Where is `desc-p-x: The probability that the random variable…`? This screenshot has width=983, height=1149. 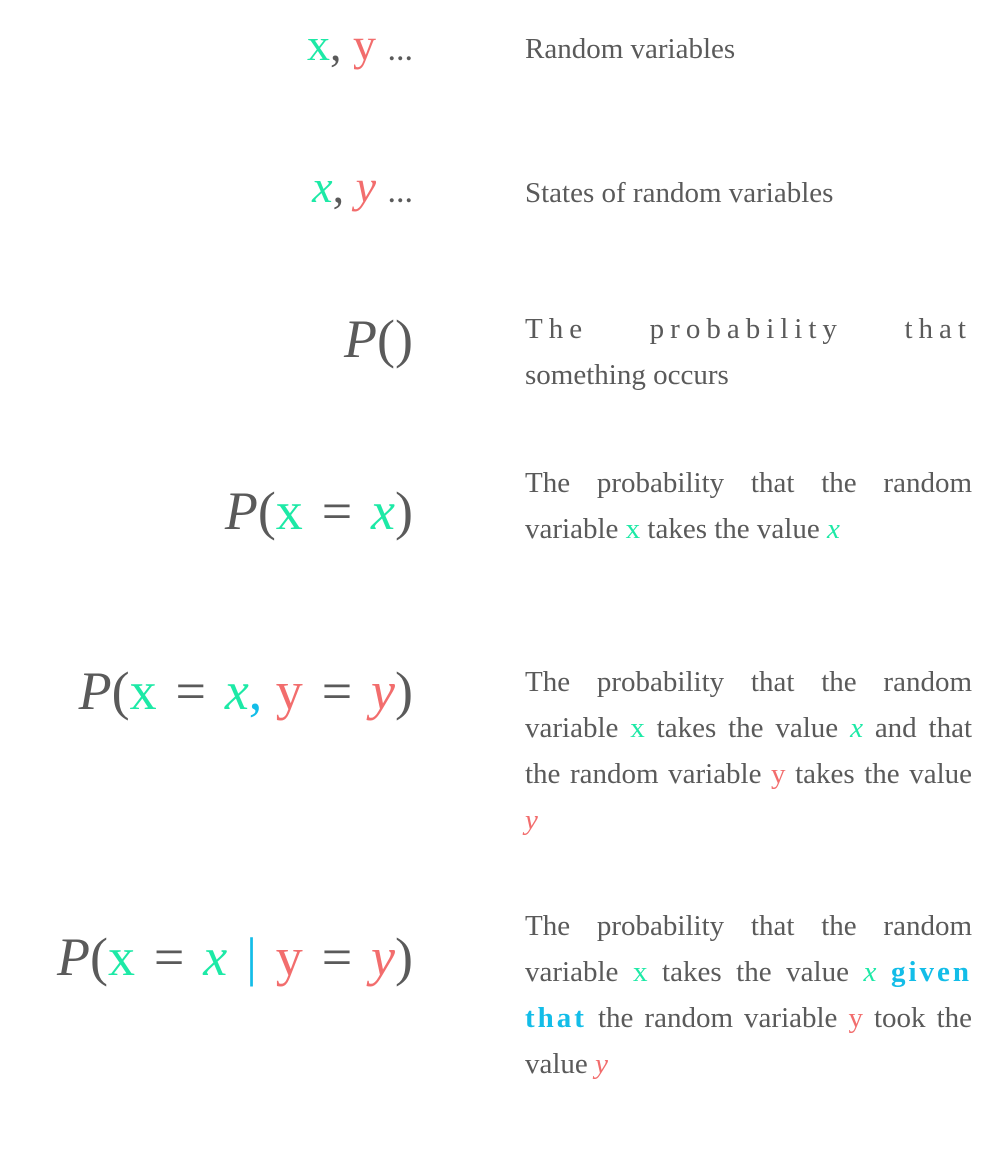
desc-p-x: The probability that the random variable… is located at coordinates (748, 506).